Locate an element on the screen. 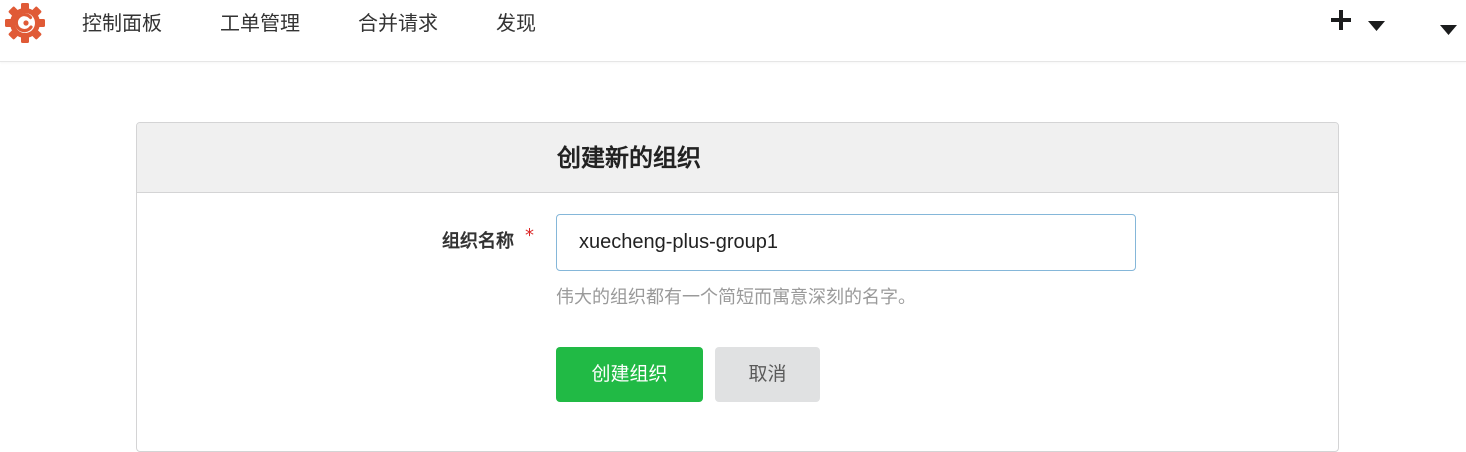 The width and height of the screenshot is (1466, 452). cancel-button: 取消 is located at coordinates (767, 374).